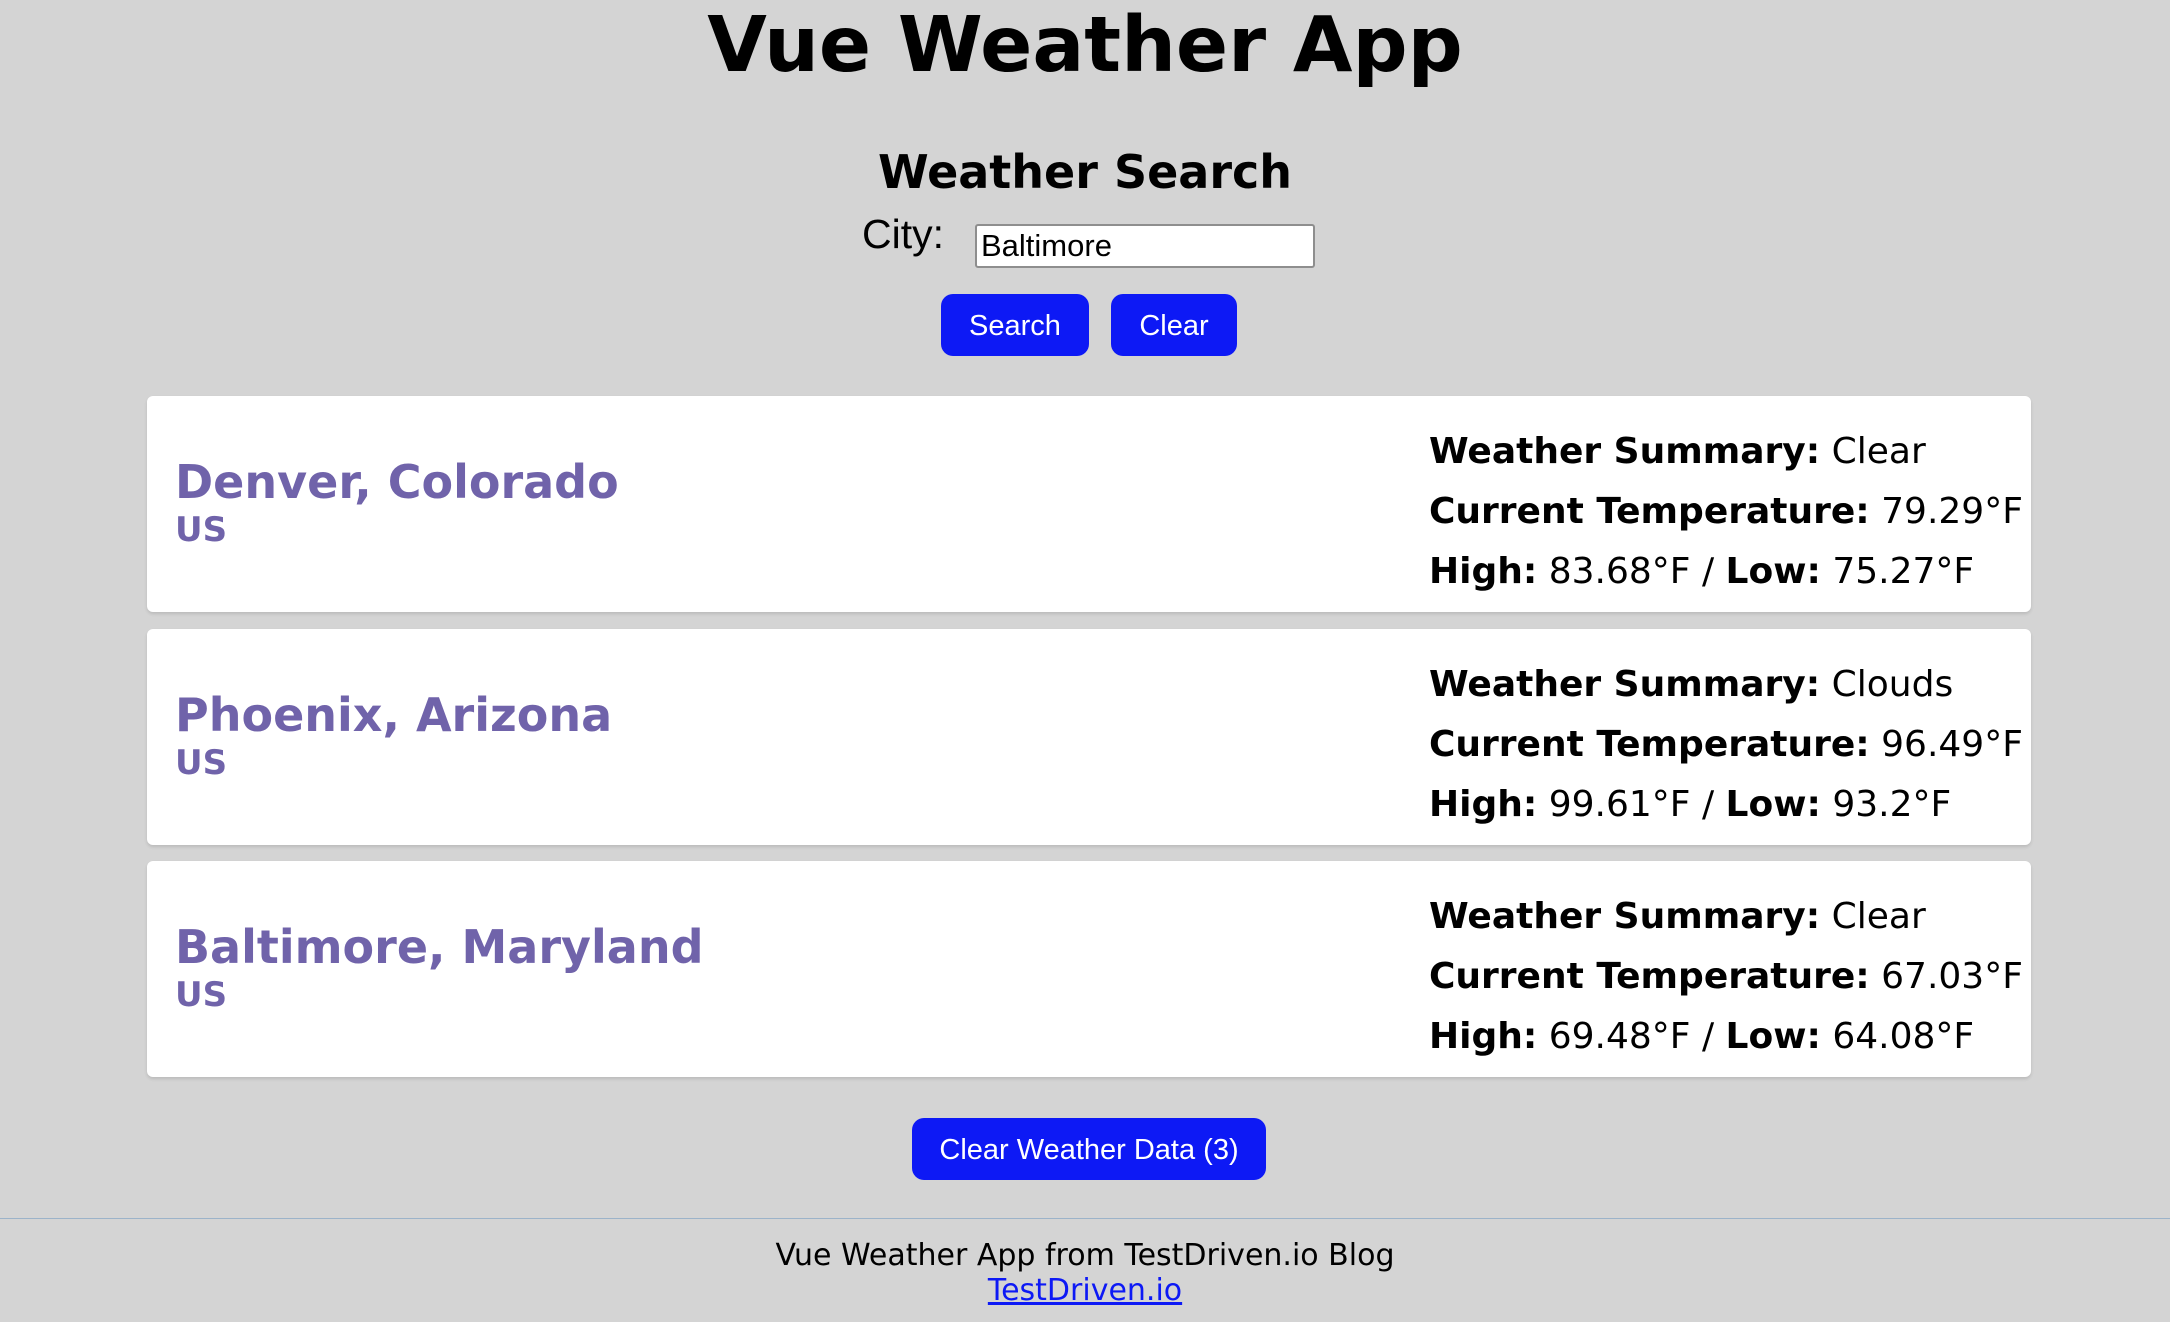 This screenshot has width=2170, height=1322. What do you see at coordinates (439, 947) in the screenshot?
I see `city-name: Baltimore, Maryland` at bounding box center [439, 947].